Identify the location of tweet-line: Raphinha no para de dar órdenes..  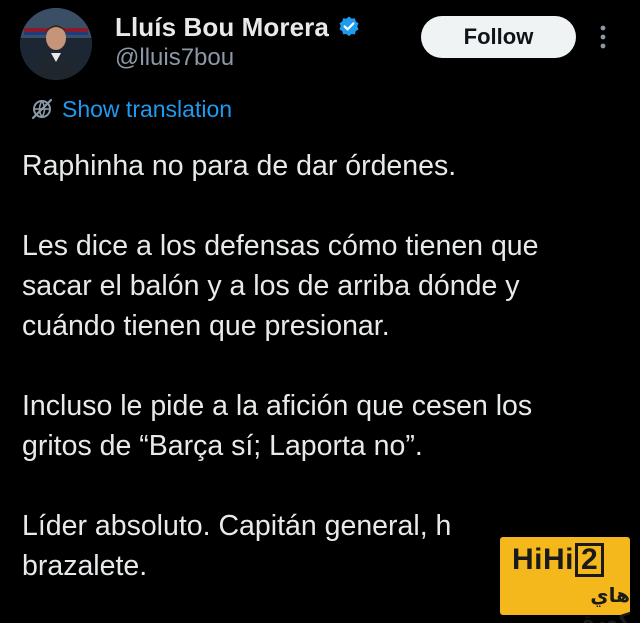
(239, 166).